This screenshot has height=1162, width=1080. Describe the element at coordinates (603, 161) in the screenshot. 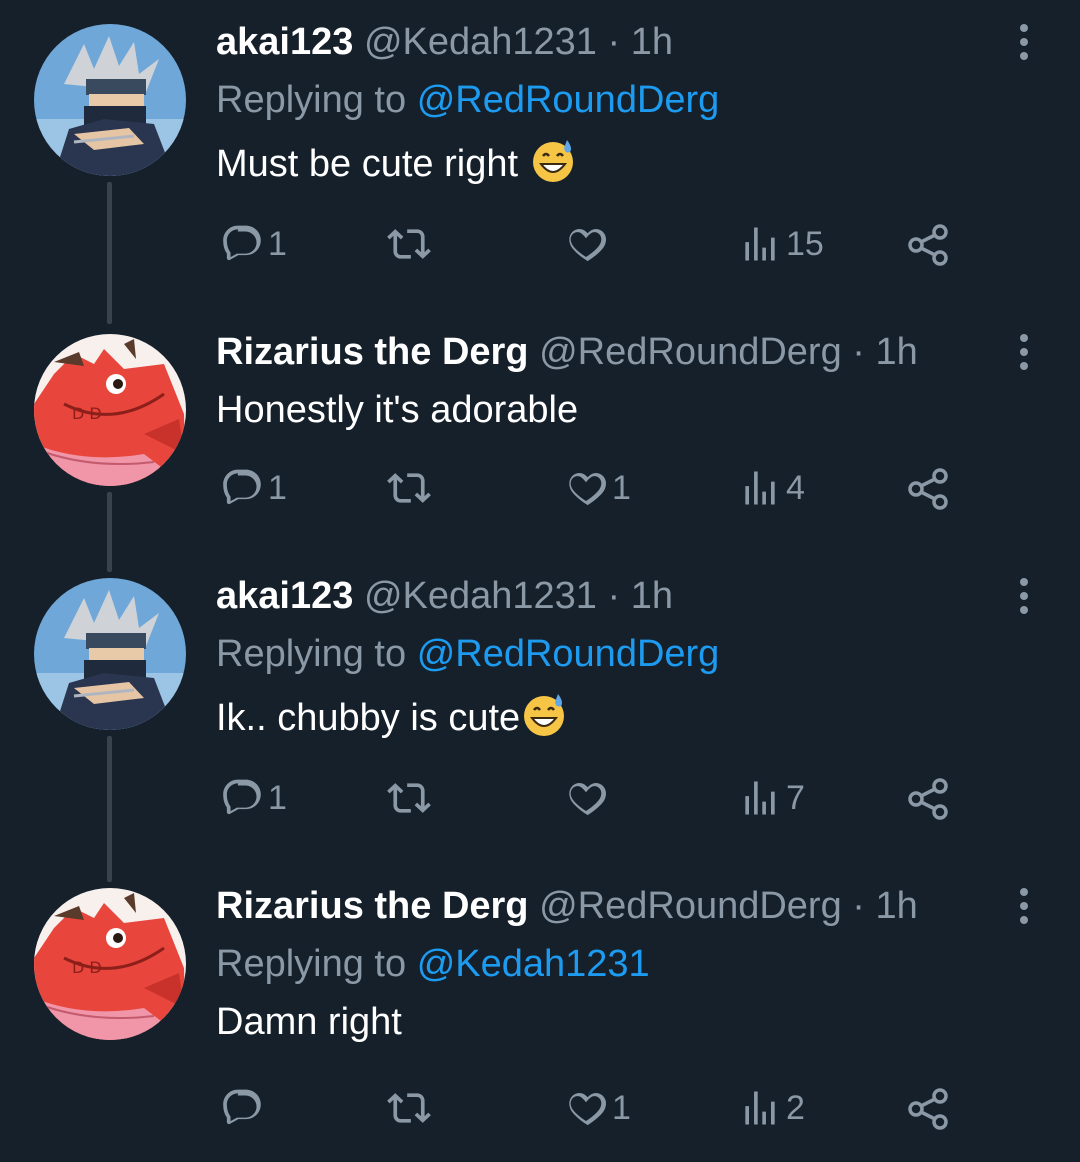

I see `tweet-text: Must be cute right` at that location.